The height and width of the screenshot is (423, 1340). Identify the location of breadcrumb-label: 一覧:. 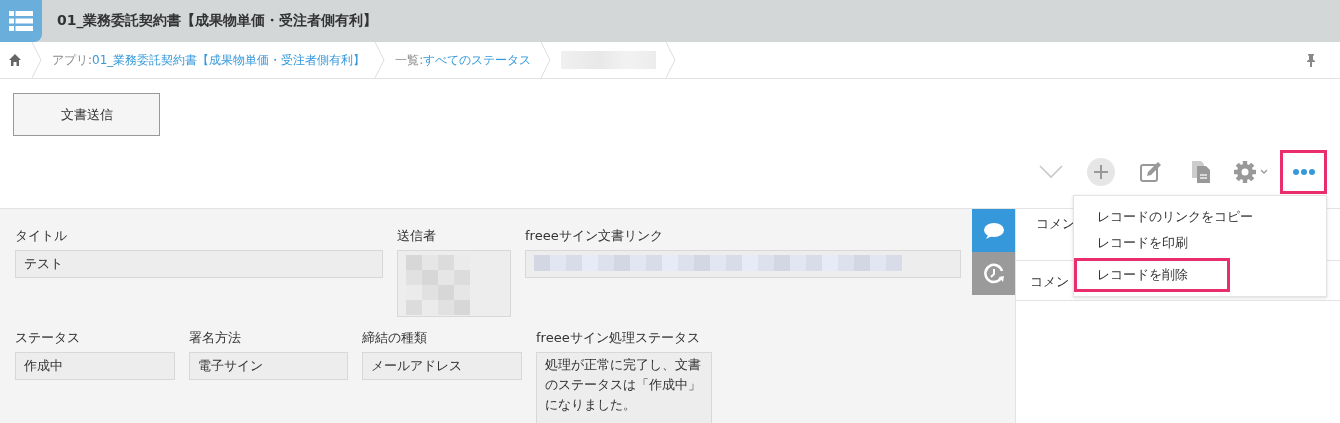
(409, 60).